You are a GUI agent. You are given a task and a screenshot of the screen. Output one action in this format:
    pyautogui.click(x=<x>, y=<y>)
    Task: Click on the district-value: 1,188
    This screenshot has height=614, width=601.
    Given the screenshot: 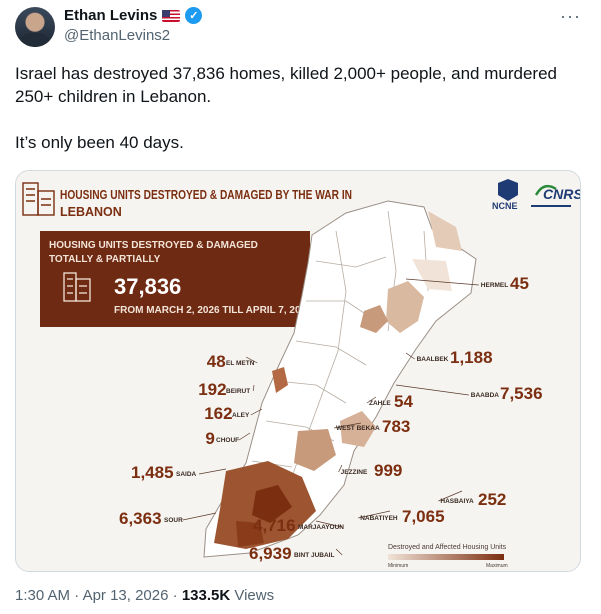 What is the action you would take?
    pyautogui.click(x=471, y=357)
    